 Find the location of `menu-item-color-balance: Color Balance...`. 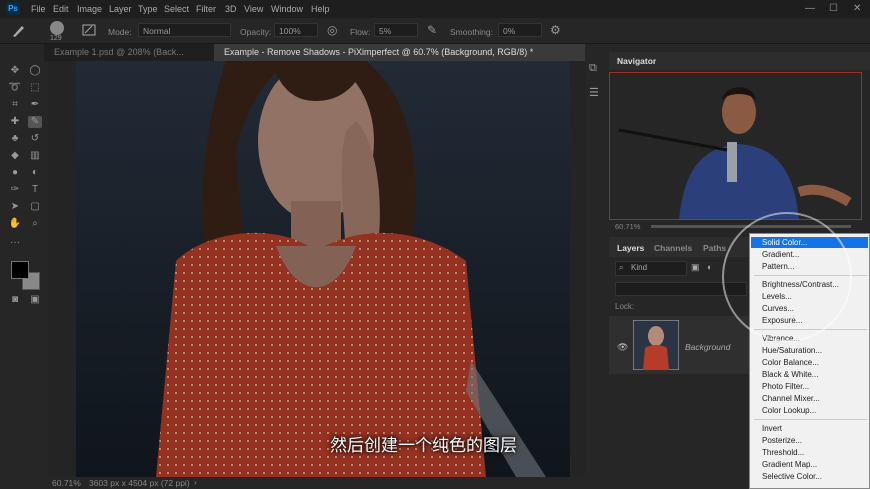

menu-item-color-balance: Color Balance... is located at coordinates (790, 362).